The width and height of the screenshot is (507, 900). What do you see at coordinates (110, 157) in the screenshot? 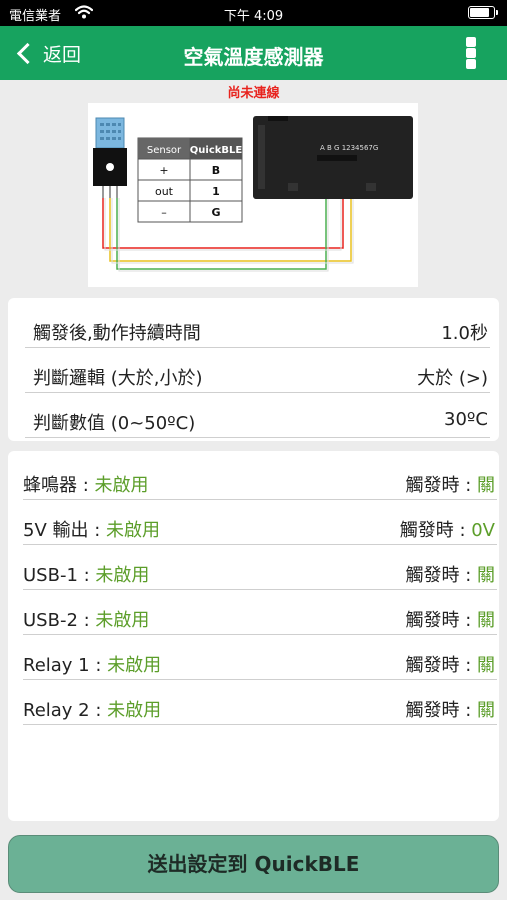
I see `dht-sensor-image` at bounding box center [110, 157].